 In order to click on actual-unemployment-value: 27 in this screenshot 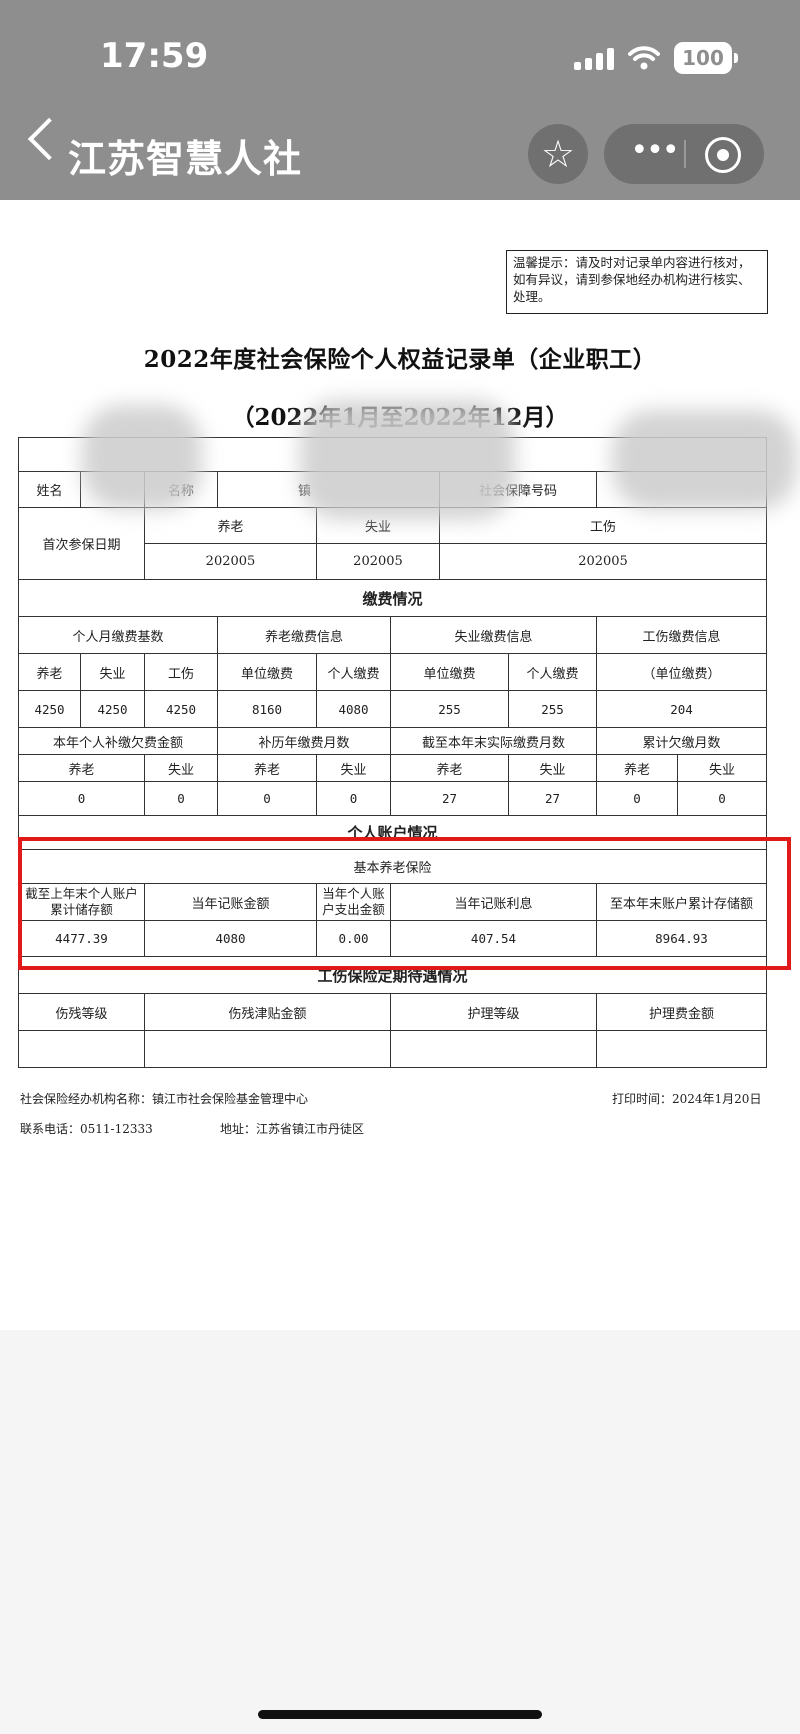, I will do `click(552, 798)`.